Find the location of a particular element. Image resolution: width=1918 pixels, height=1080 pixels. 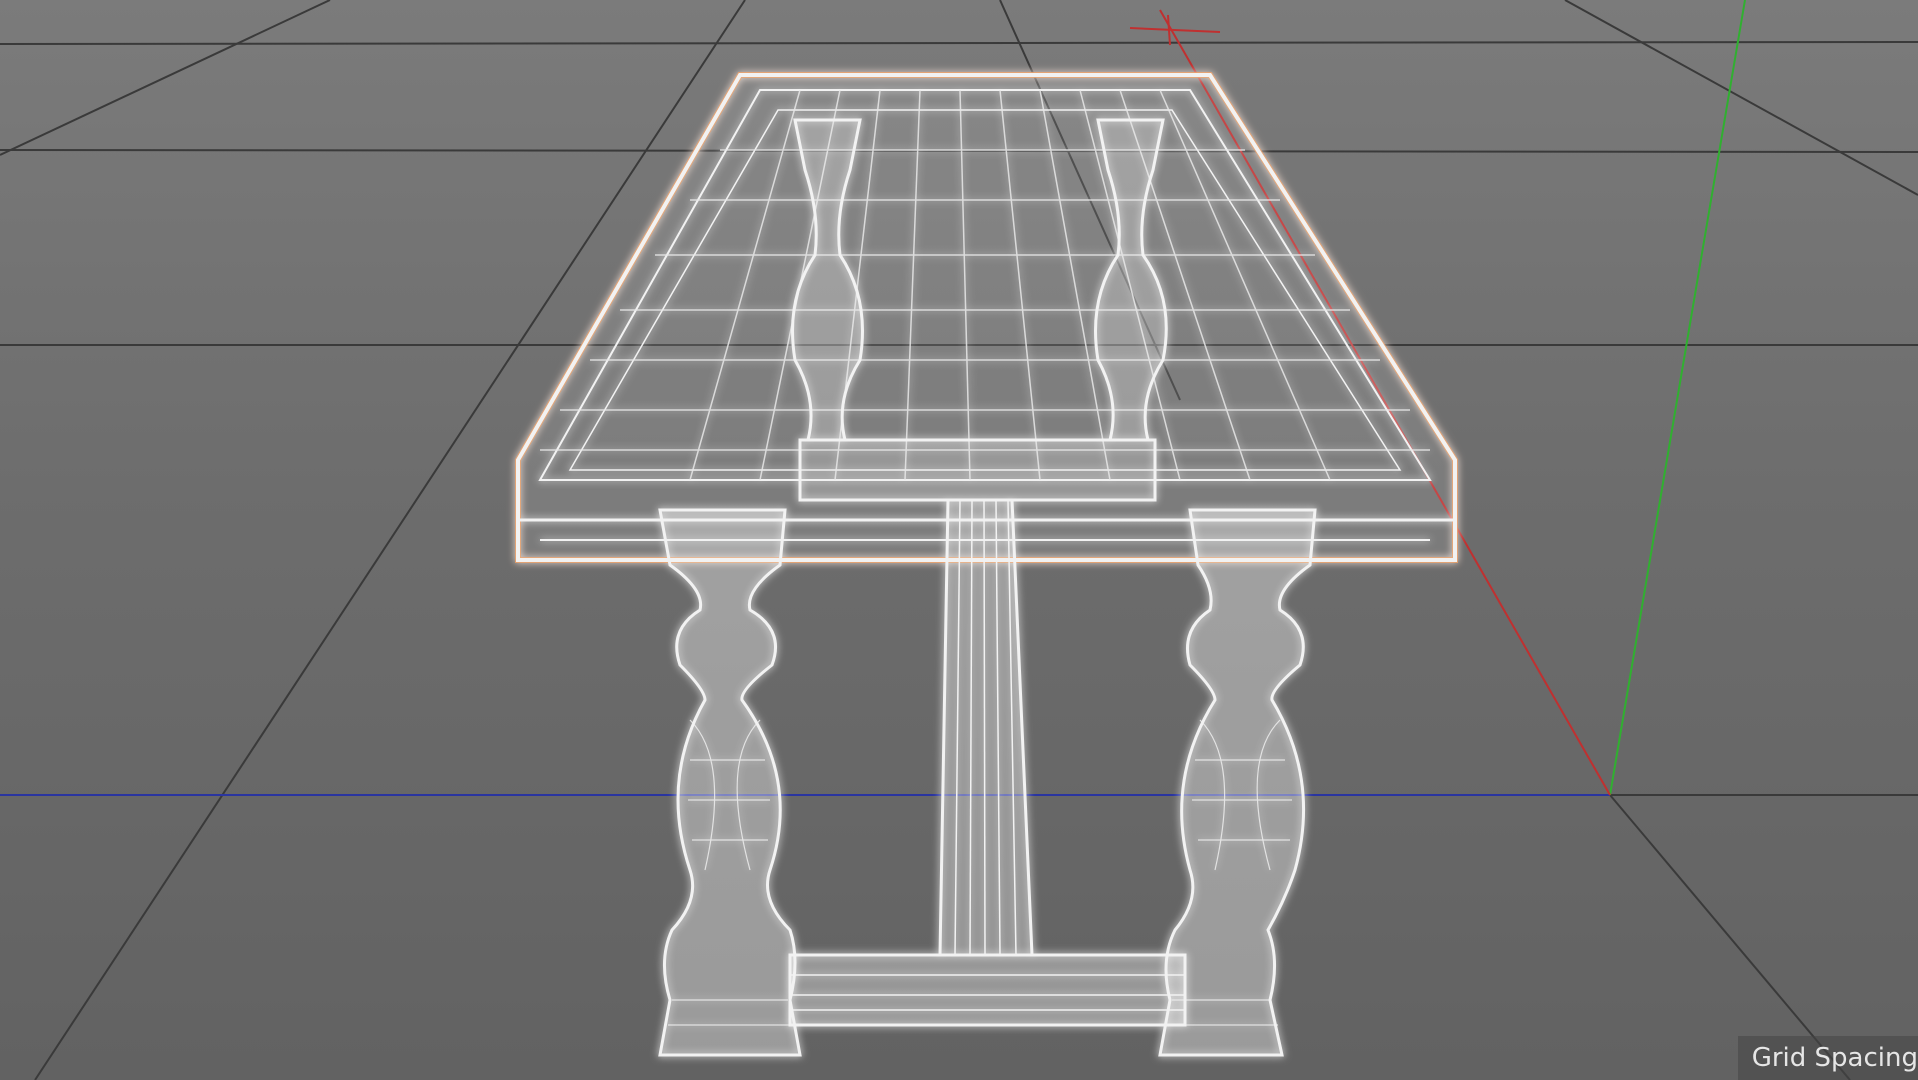

center-stretcher is located at coordinates (986, 727).